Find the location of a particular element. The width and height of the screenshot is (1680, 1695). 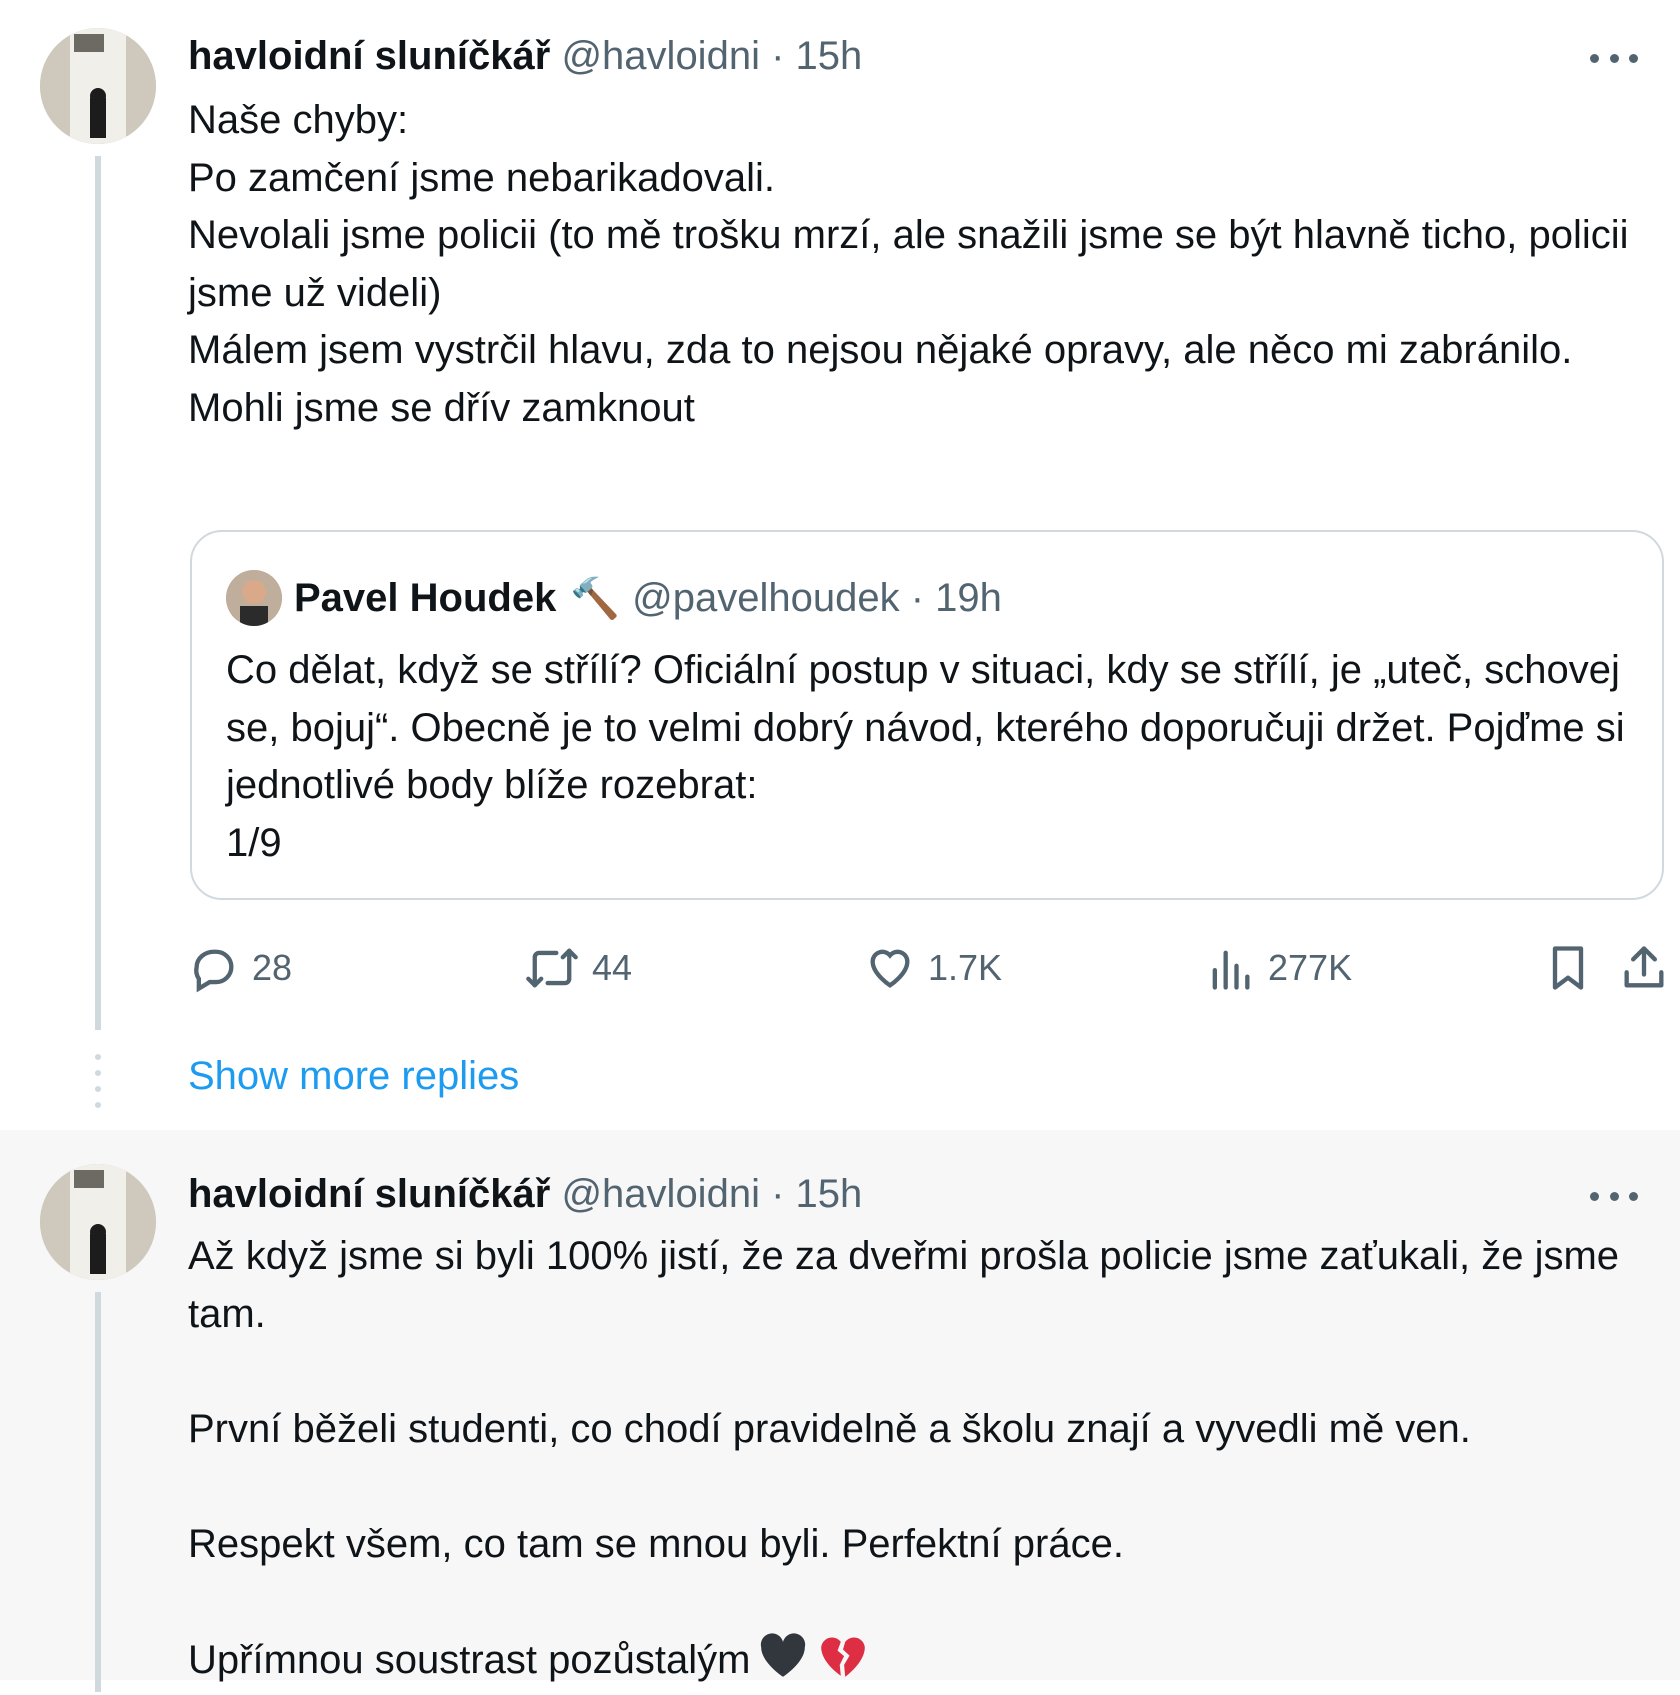

broken-heart-emoji is located at coordinates (843, 1663).